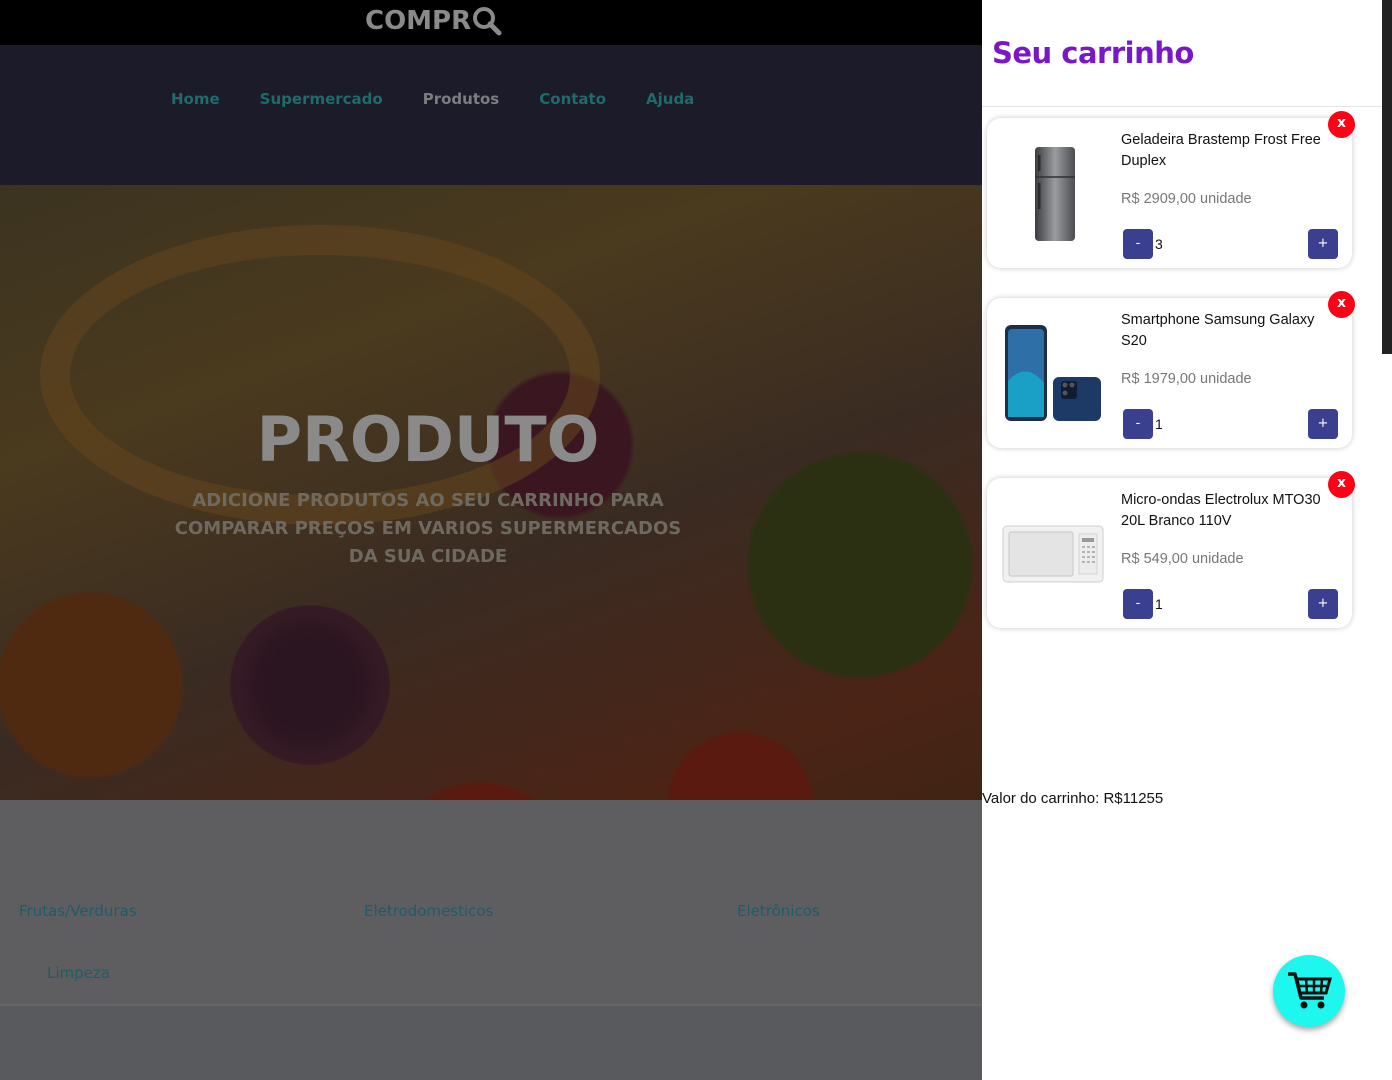 This screenshot has width=1392, height=1080. Describe the element at coordinates (1053, 553) in the screenshot. I see `microwave-image` at that location.